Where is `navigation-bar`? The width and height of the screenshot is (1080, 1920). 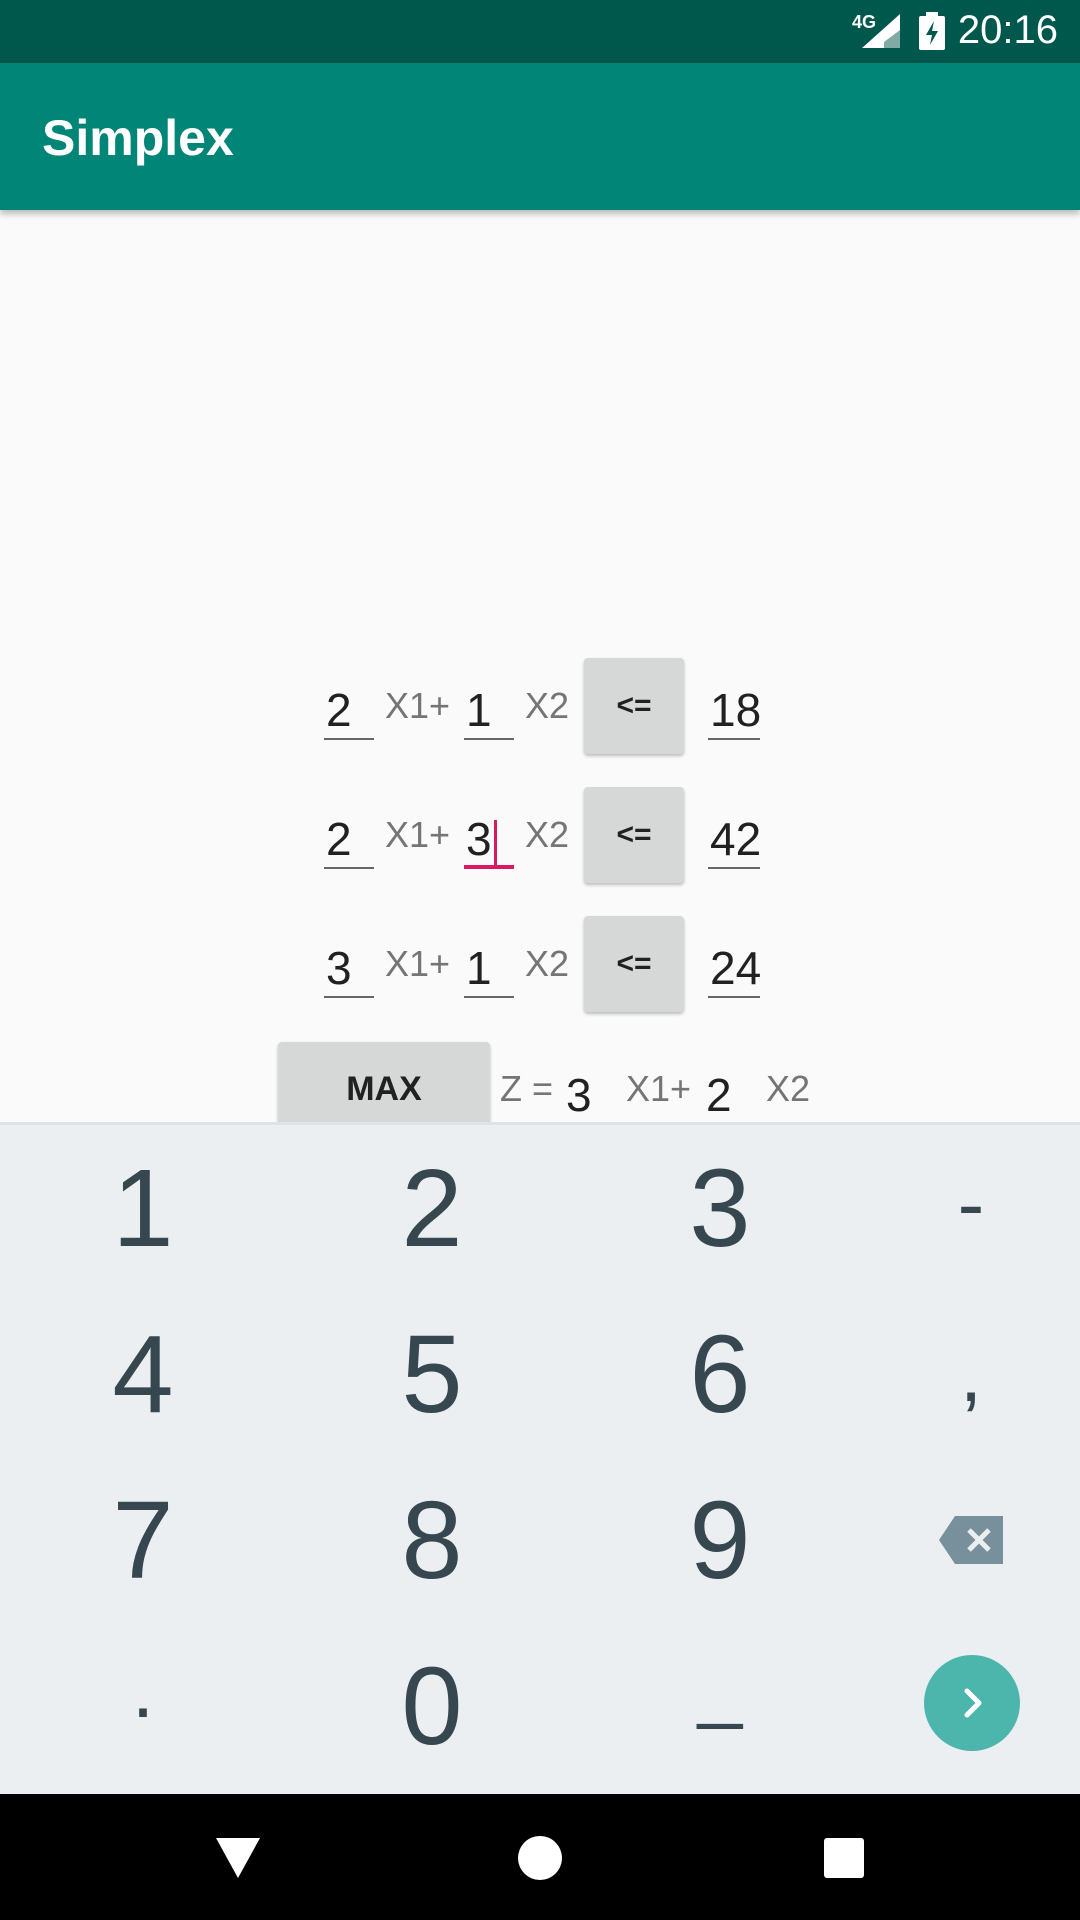
navigation-bar is located at coordinates (540, 1857).